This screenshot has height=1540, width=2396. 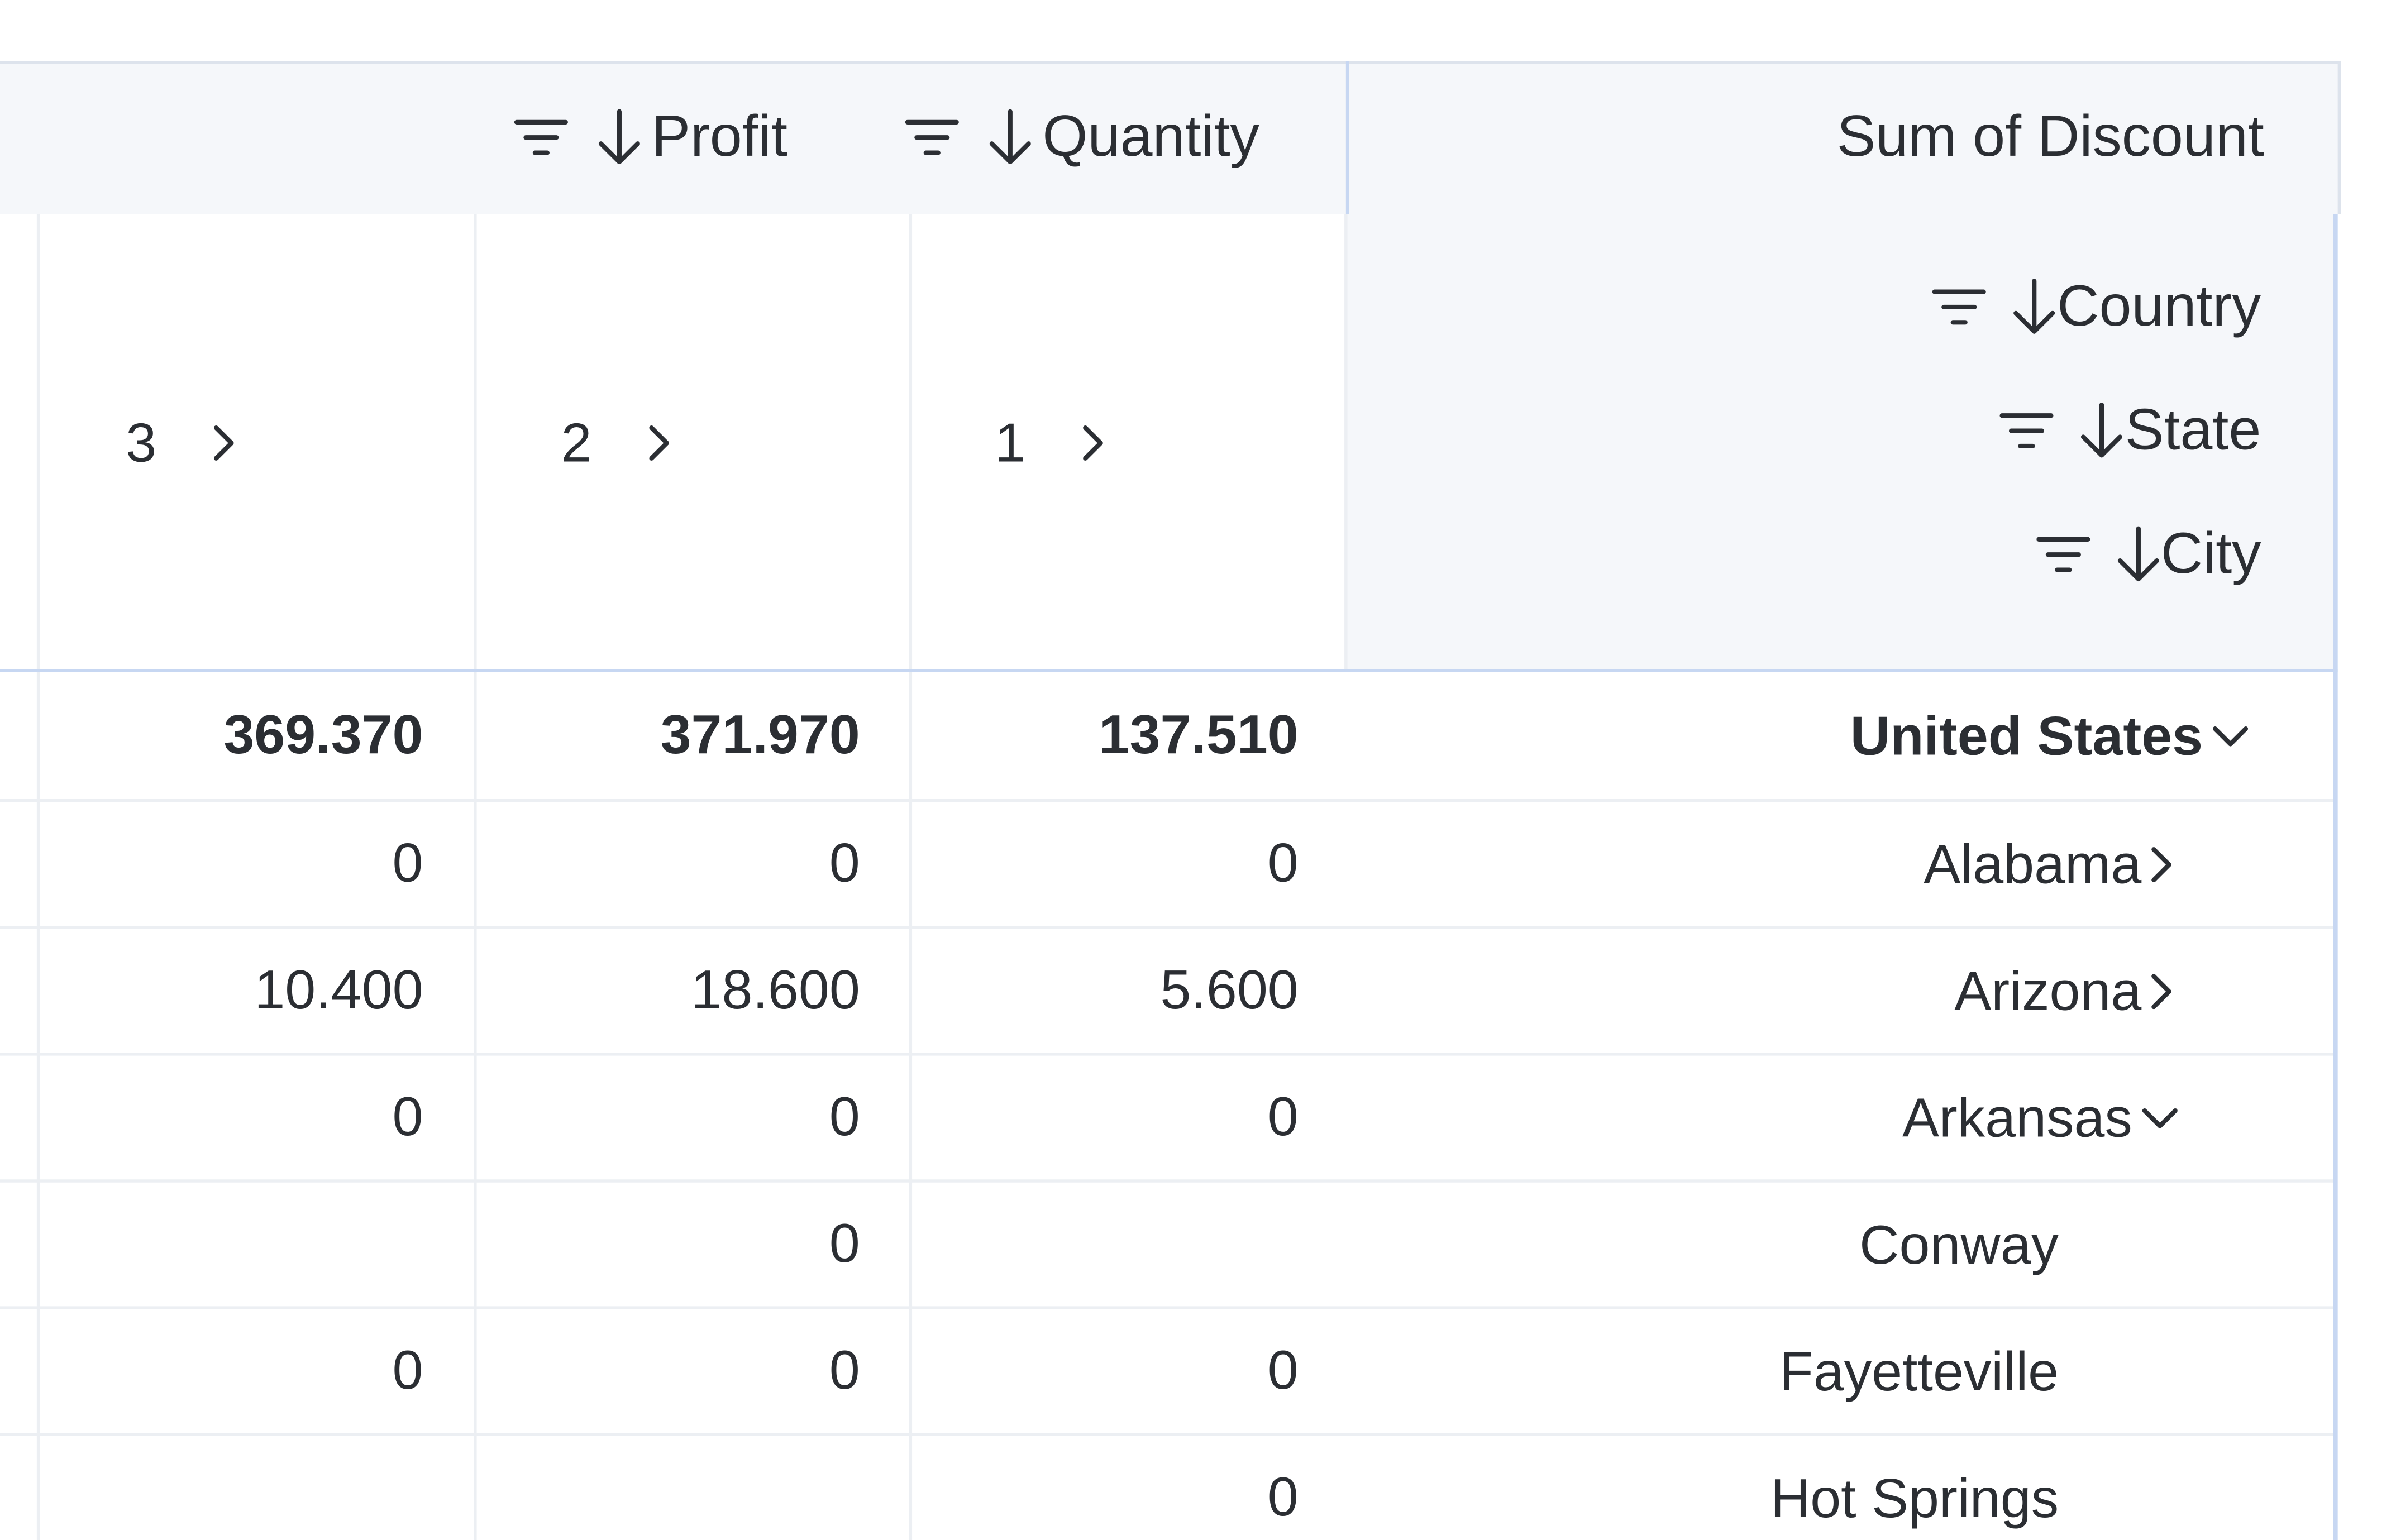 I want to click on column-header-3: 3, so click(x=182, y=443).